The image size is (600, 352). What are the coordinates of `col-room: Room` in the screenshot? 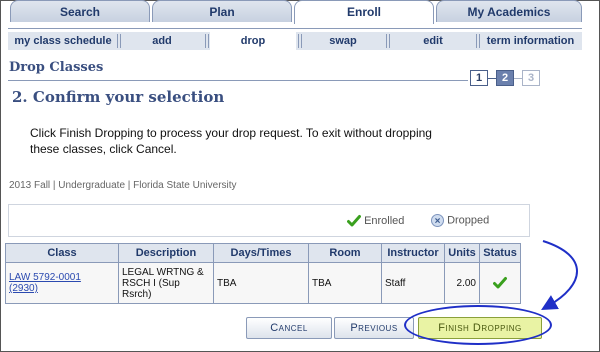 It's located at (345, 253).